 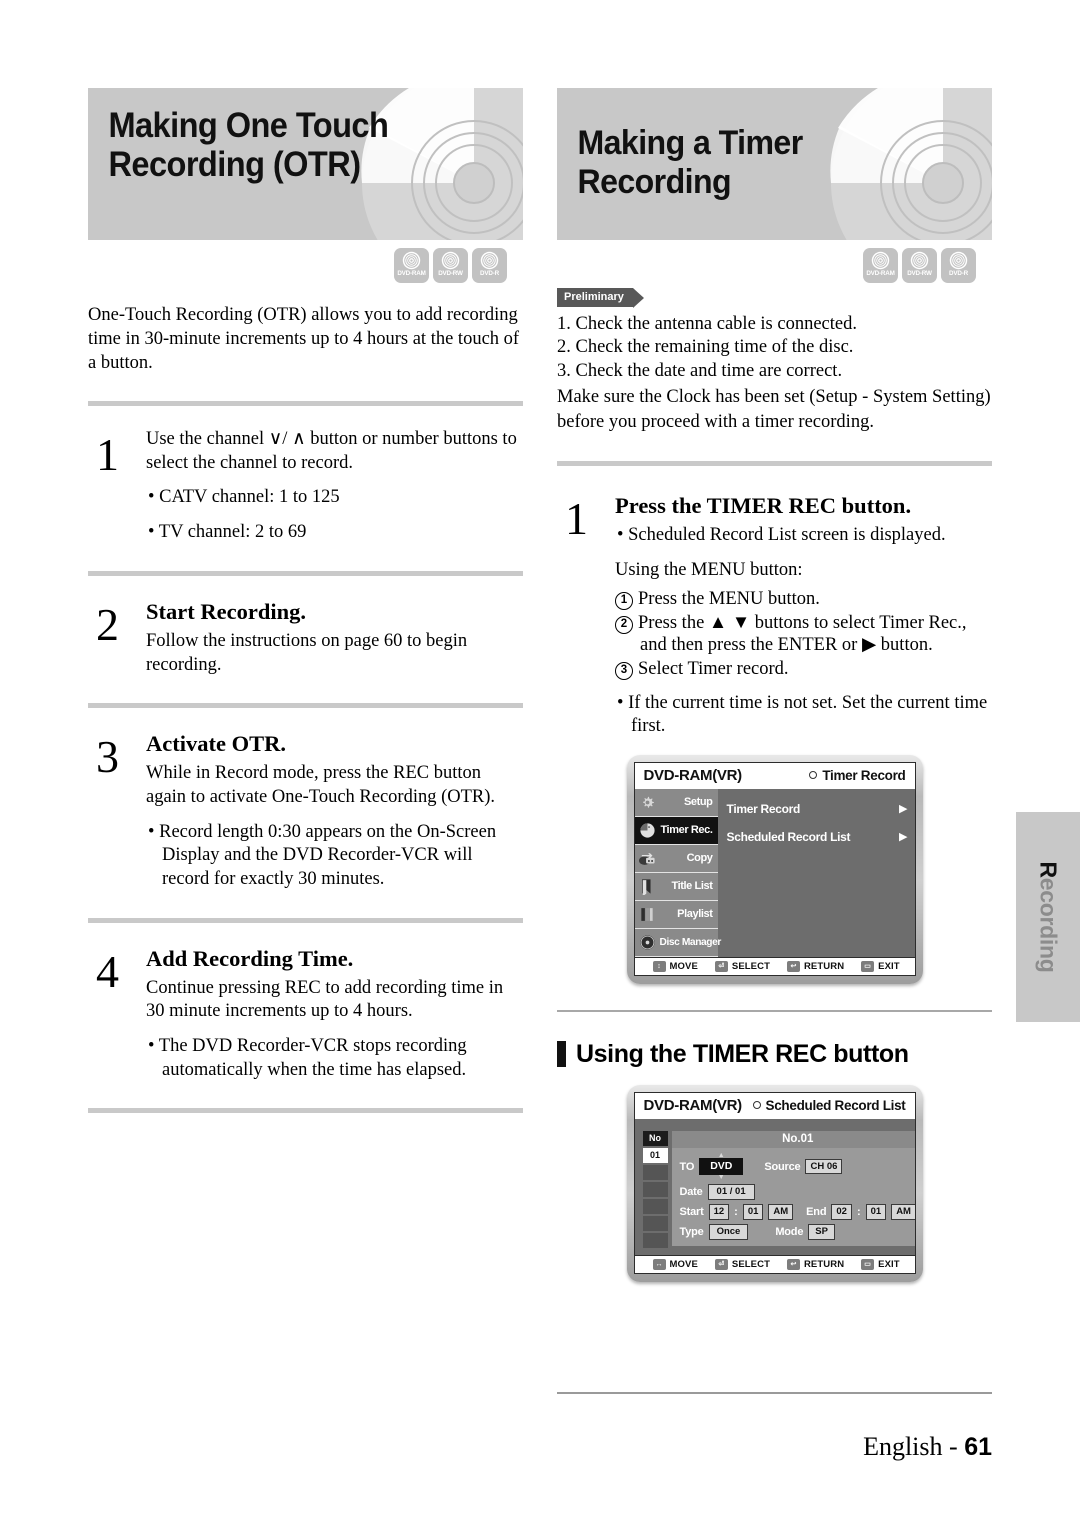 What do you see at coordinates (889, 1264) in the screenshot?
I see `osd-hint-label: EXIT` at bounding box center [889, 1264].